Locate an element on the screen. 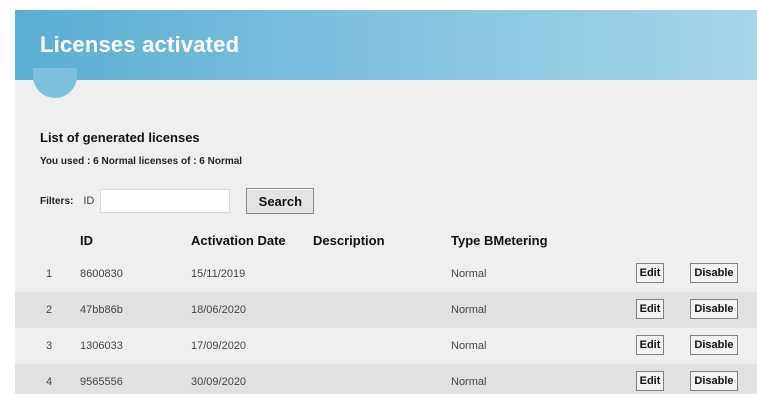 Image resolution: width=757 pixels, height=394 pixels. column-header-activation-date: Activation Date is located at coordinates (238, 240).